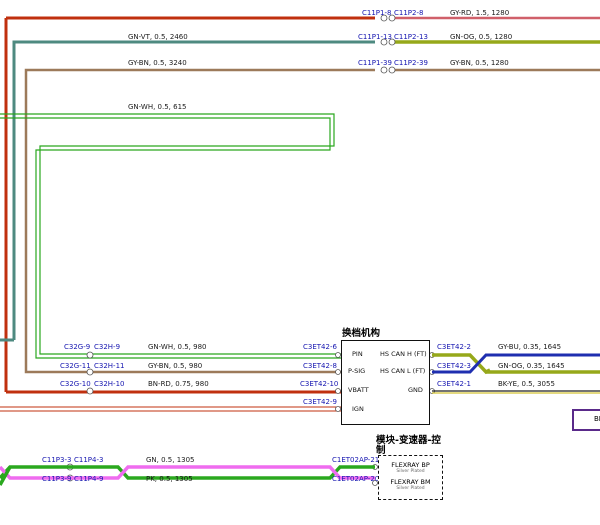 The image size is (600, 525). Describe the element at coordinates (75, 384) in the screenshot. I see `row3-connector-a: C32G-10` at that location.